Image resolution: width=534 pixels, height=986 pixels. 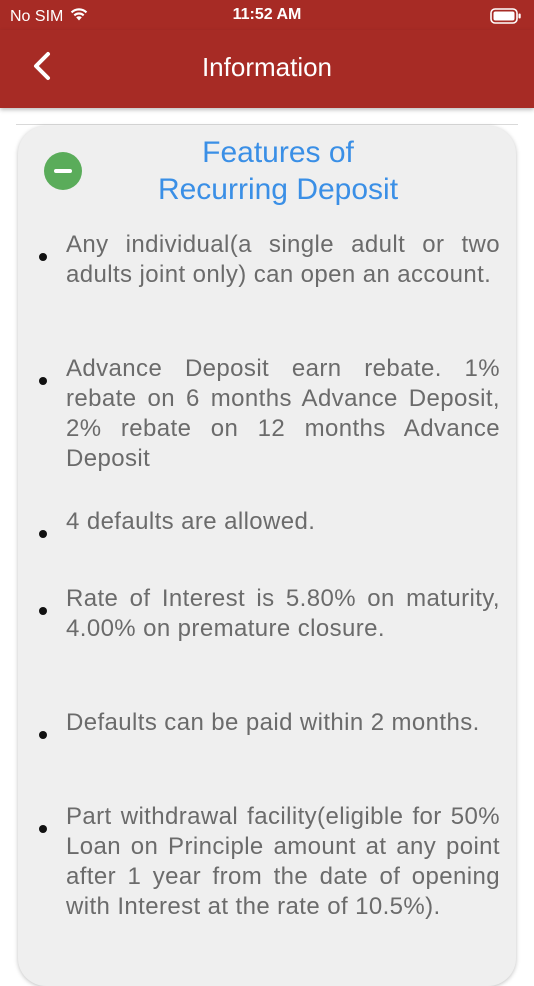 What do you see at coordinates (267, 124) in the screenshot?
I see `divider` at bounding box center [267, 124].